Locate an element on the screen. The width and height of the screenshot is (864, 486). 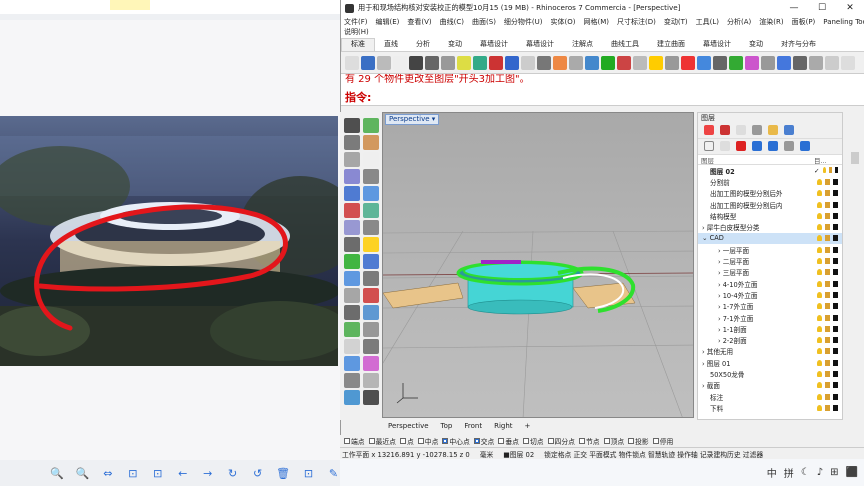
menu-item: 变动(T) is located at coordinates (676, 22).